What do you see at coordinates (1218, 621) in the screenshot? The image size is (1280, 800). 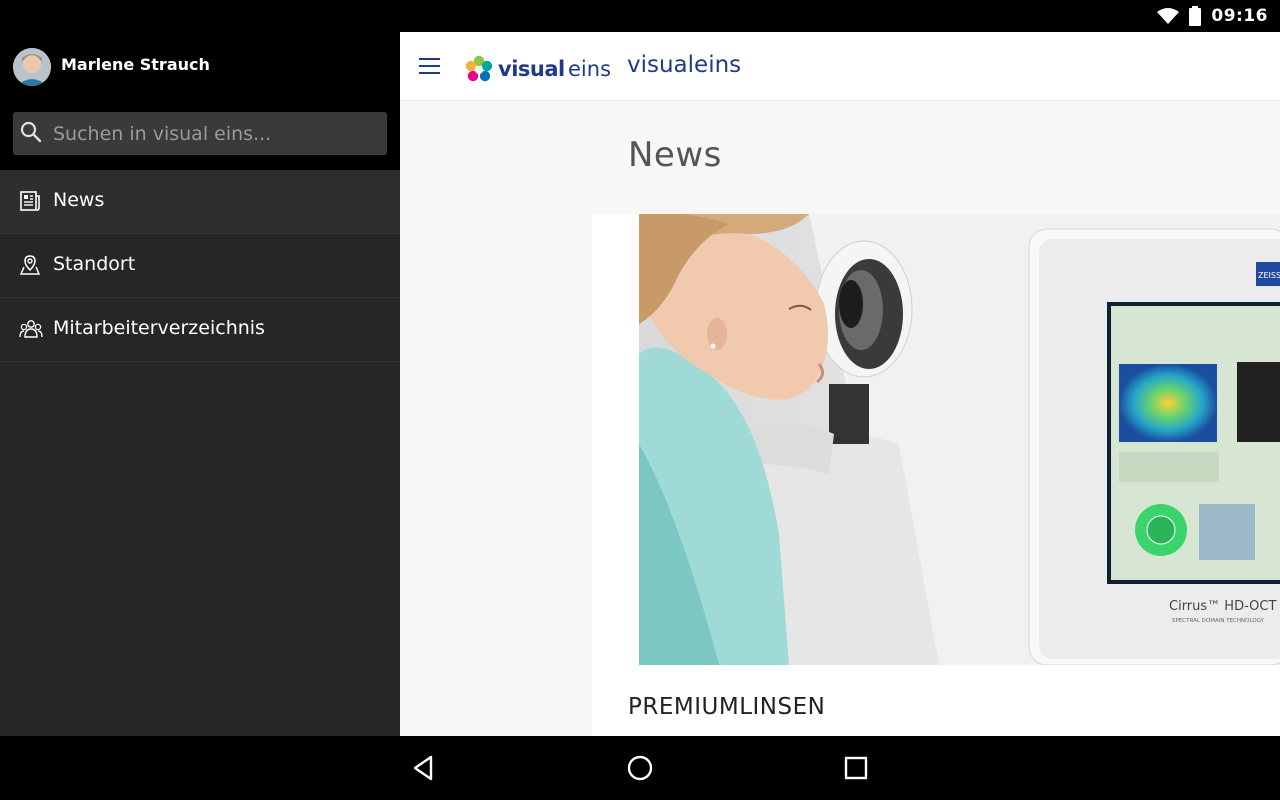 I see `device-sub-text: SPECTRAL DOMAIN TECHNOLOGY` at bounding box center [1218, 621].